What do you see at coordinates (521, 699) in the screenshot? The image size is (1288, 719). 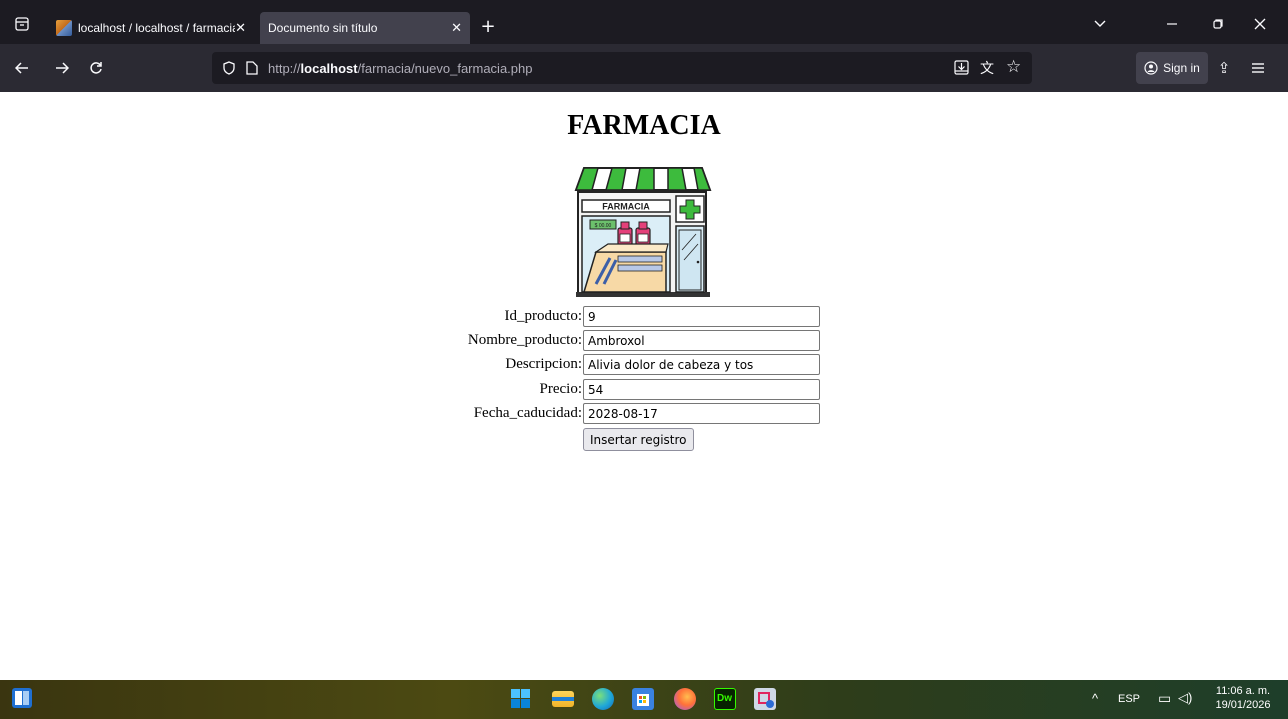 I see `windows-start-icon` at bounding box center [521, 699].